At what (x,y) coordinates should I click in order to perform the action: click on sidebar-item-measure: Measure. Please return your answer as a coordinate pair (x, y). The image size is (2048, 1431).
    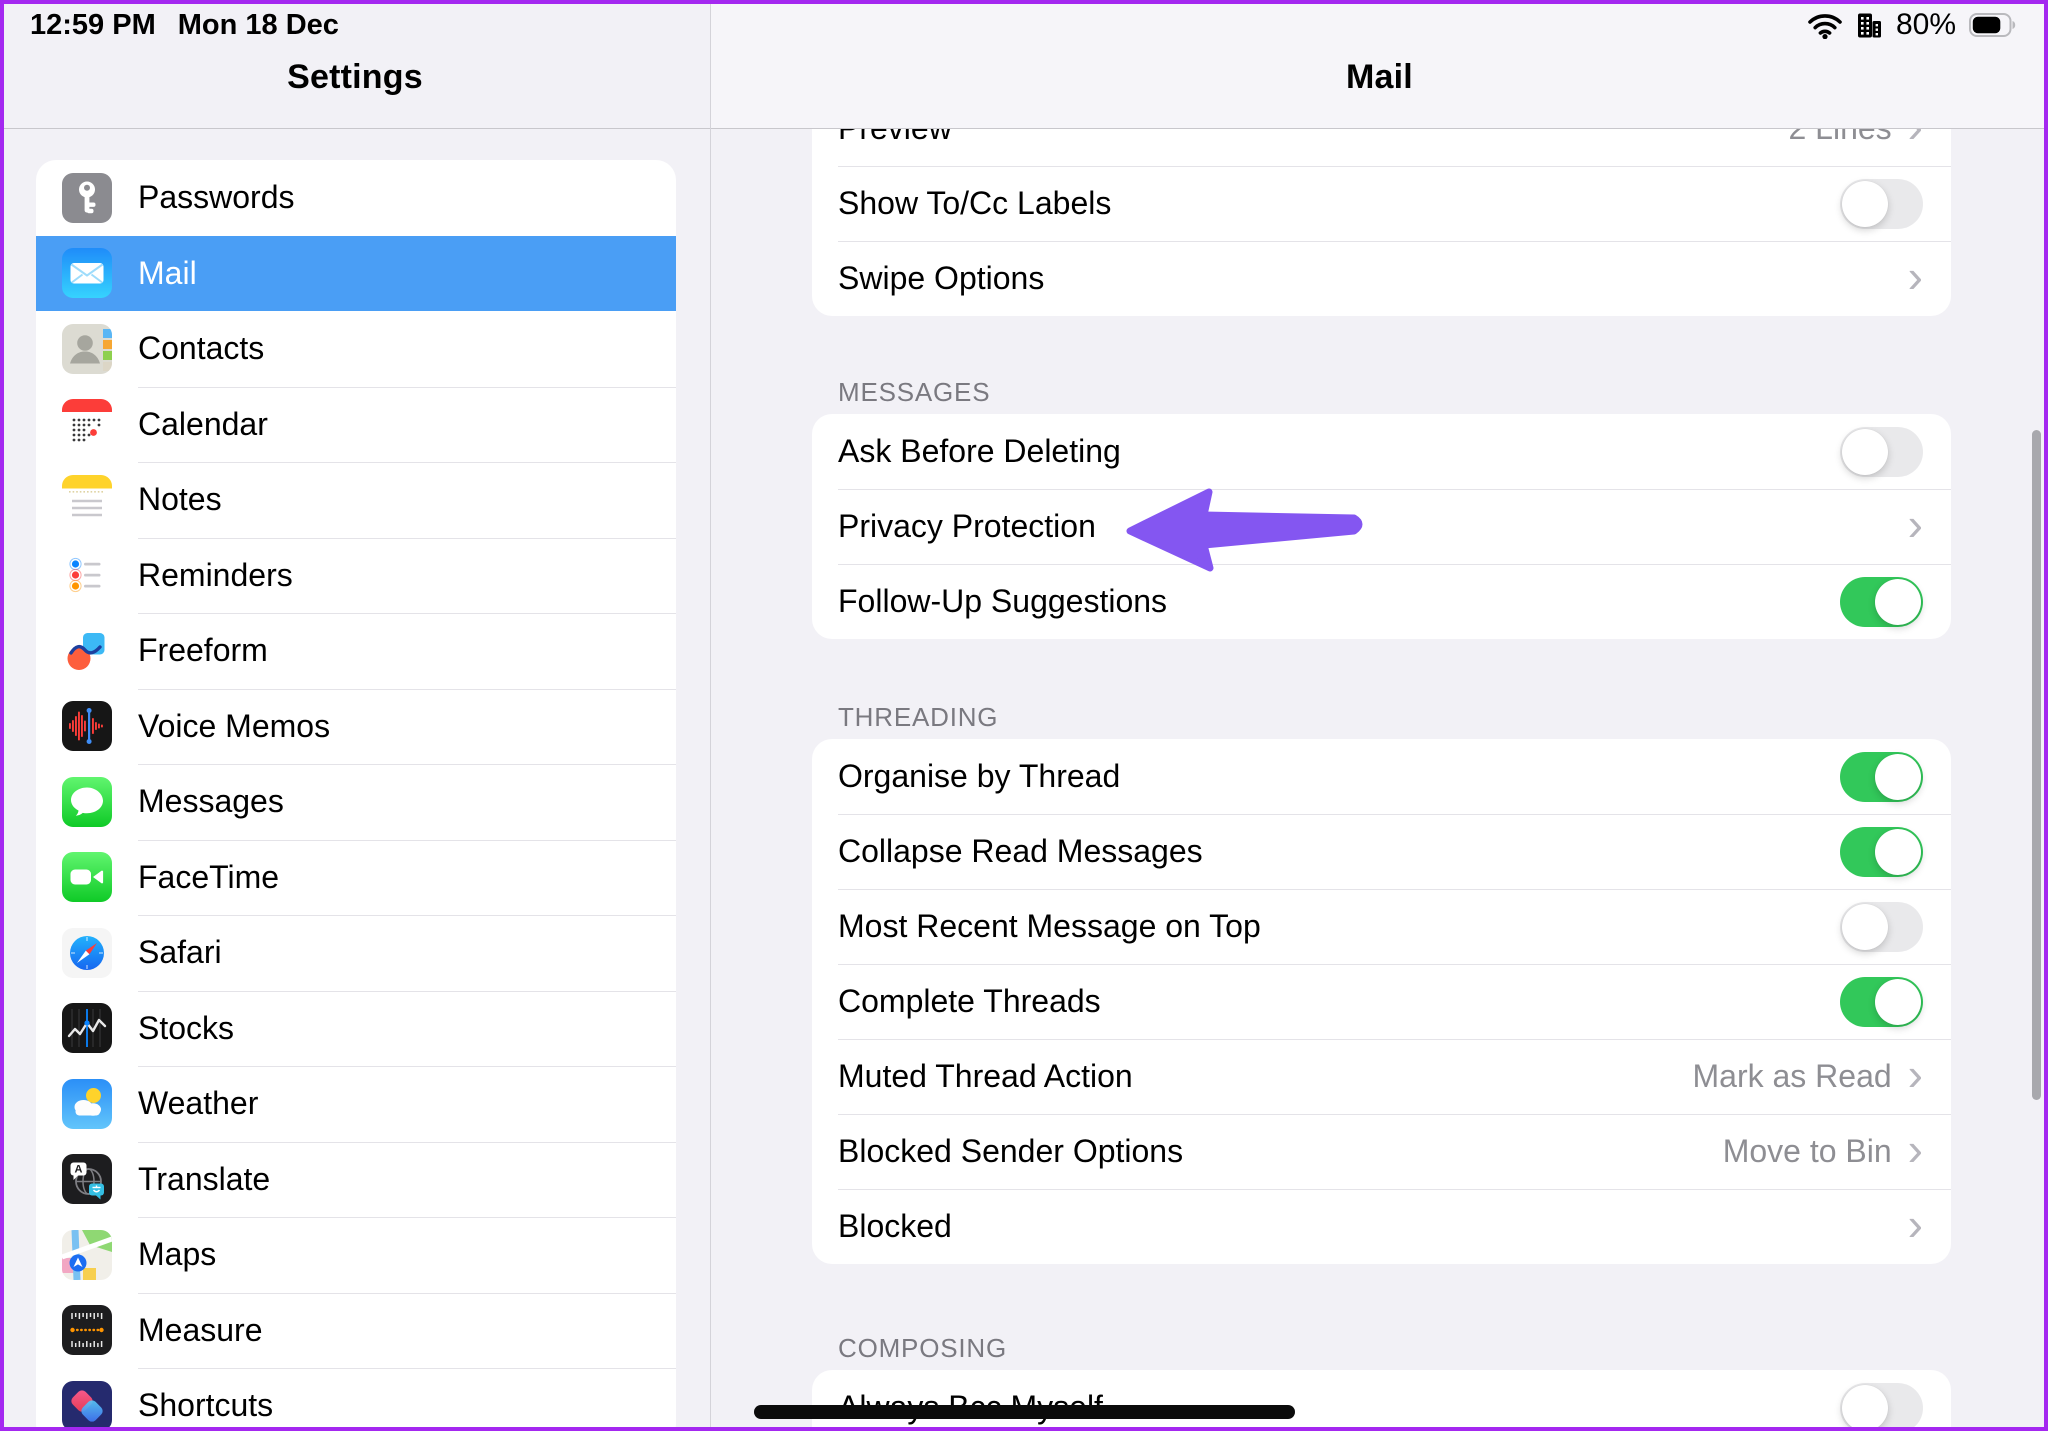
    Looking at the image, I should click on (356, 1330).